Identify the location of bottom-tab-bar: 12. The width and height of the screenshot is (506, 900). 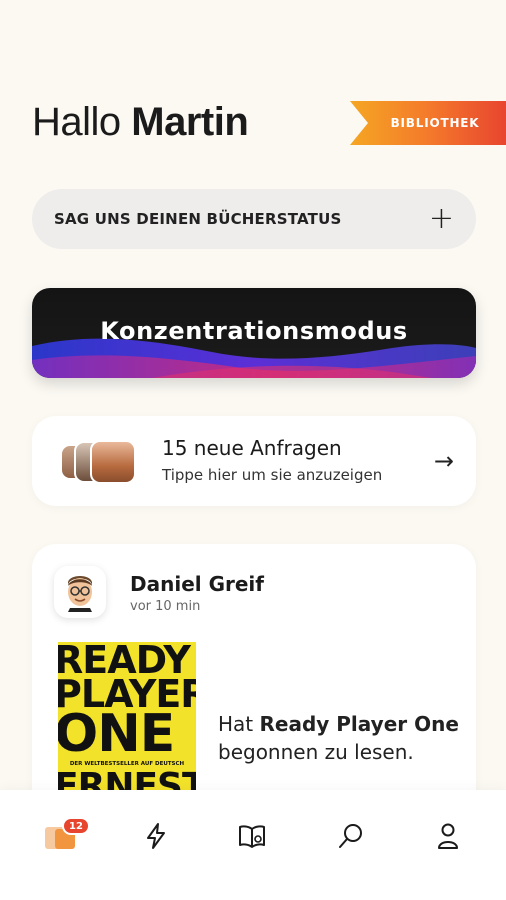
(253, 845).